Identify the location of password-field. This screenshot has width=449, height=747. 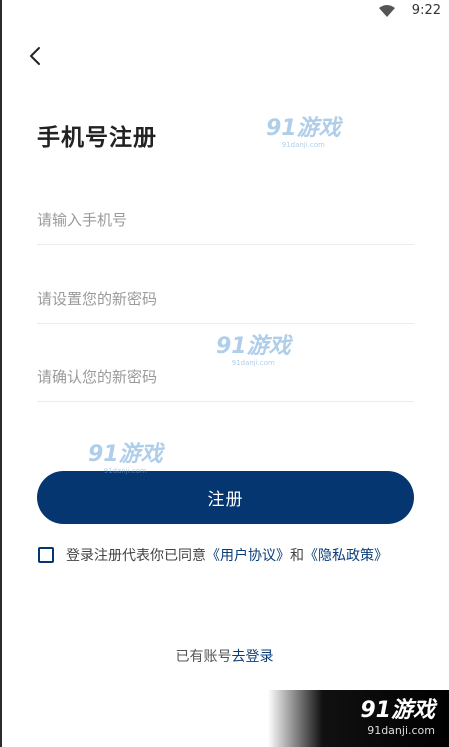
(225, 299).